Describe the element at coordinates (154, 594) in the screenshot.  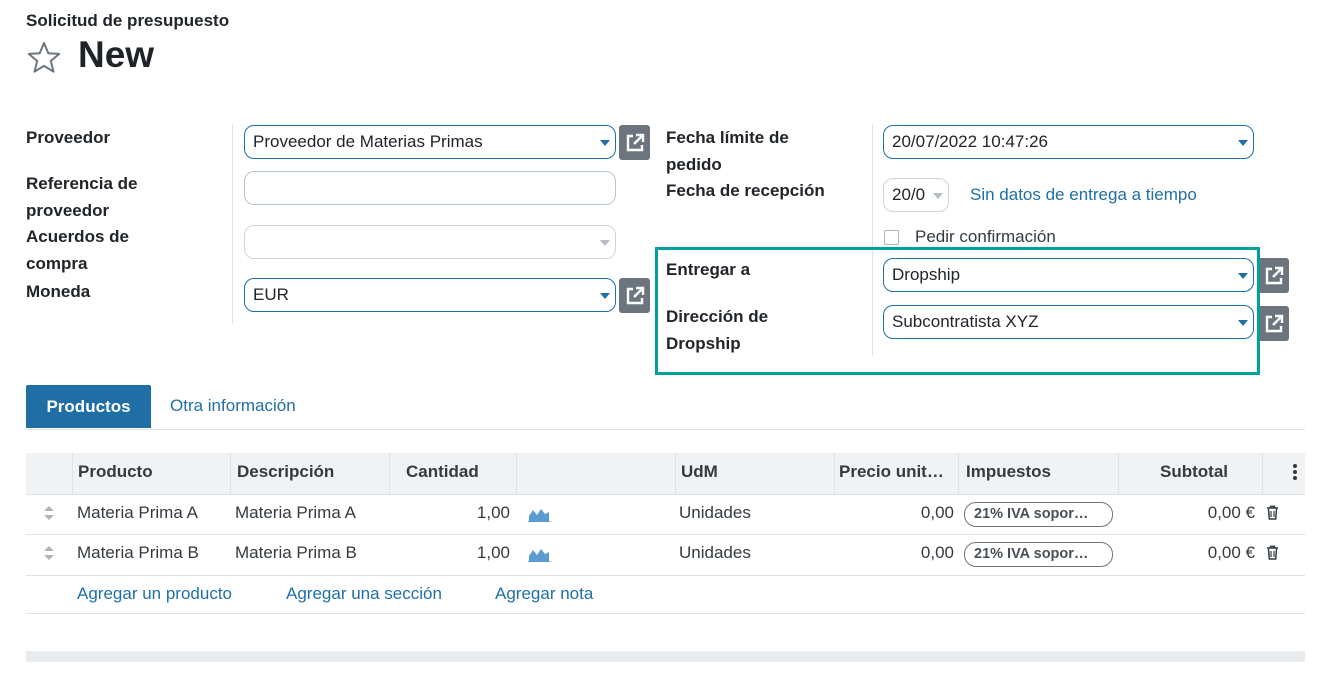
I see `add-product-link: Agregar un producto` at that location.